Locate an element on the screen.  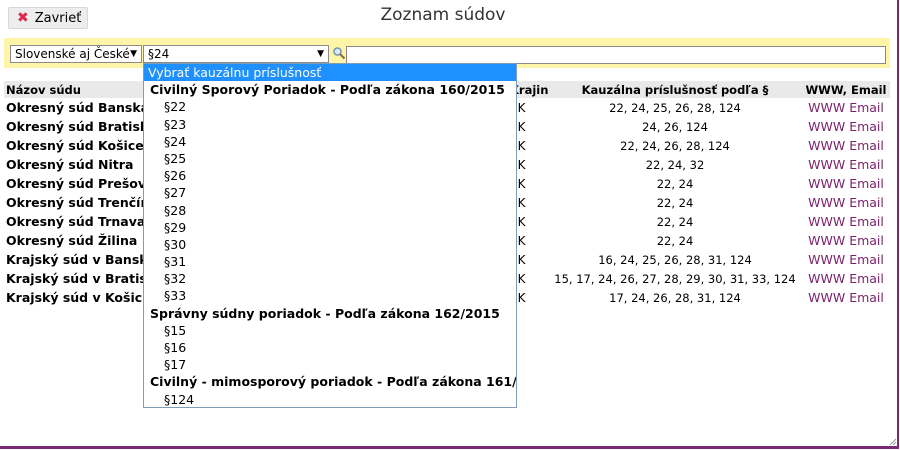
court-sections: 22, 24, 32 is located at coordinates (675, 164).